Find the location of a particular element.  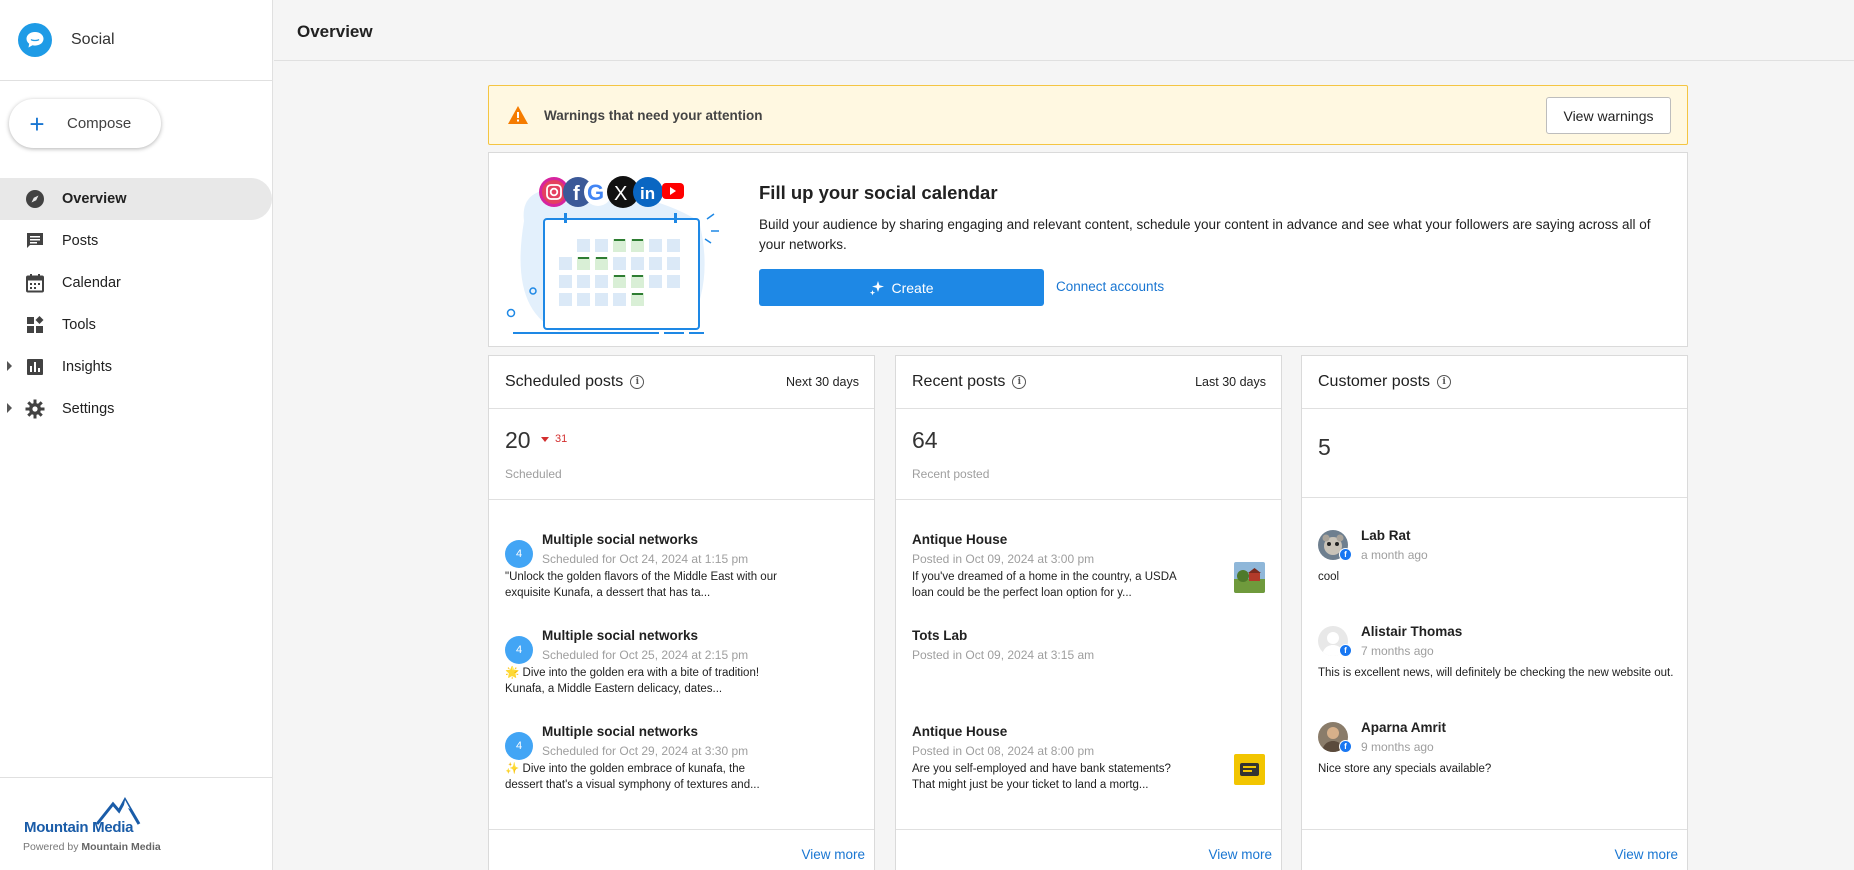

post-time: 9 months ago is located at coordinates (1397, 747).